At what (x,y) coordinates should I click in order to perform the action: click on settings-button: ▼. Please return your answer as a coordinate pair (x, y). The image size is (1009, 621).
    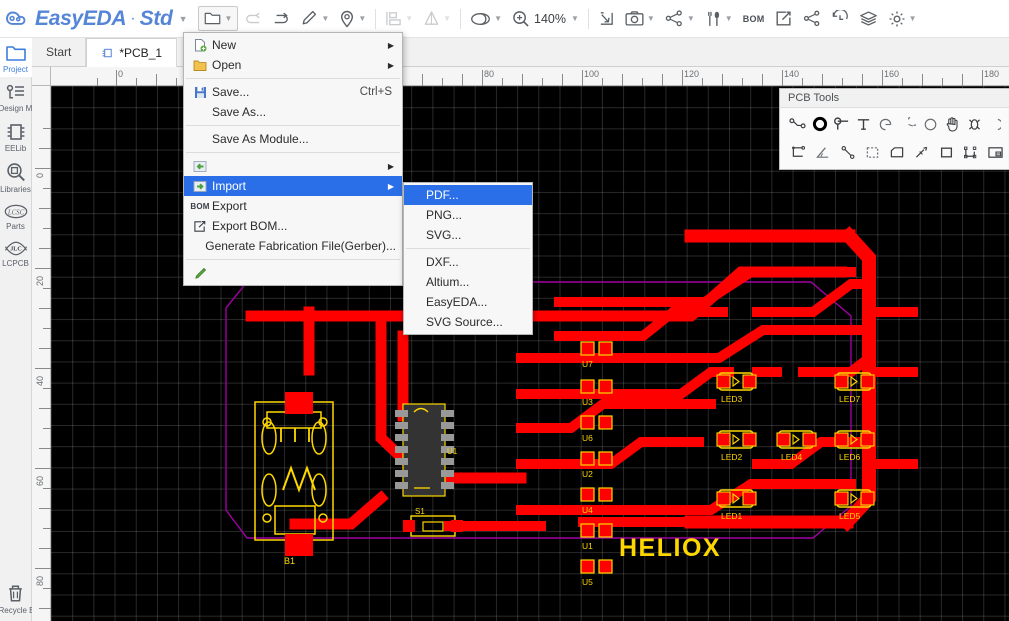
    Looking at the image, I should click on (902, 19).